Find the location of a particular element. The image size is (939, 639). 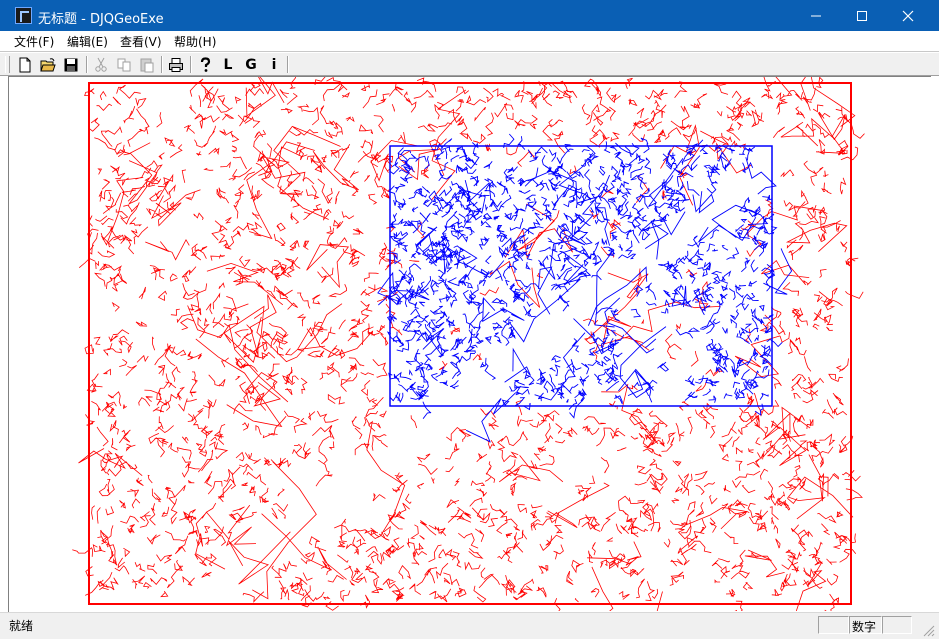

resize-grip-icon is located at coordinates (928, 630).